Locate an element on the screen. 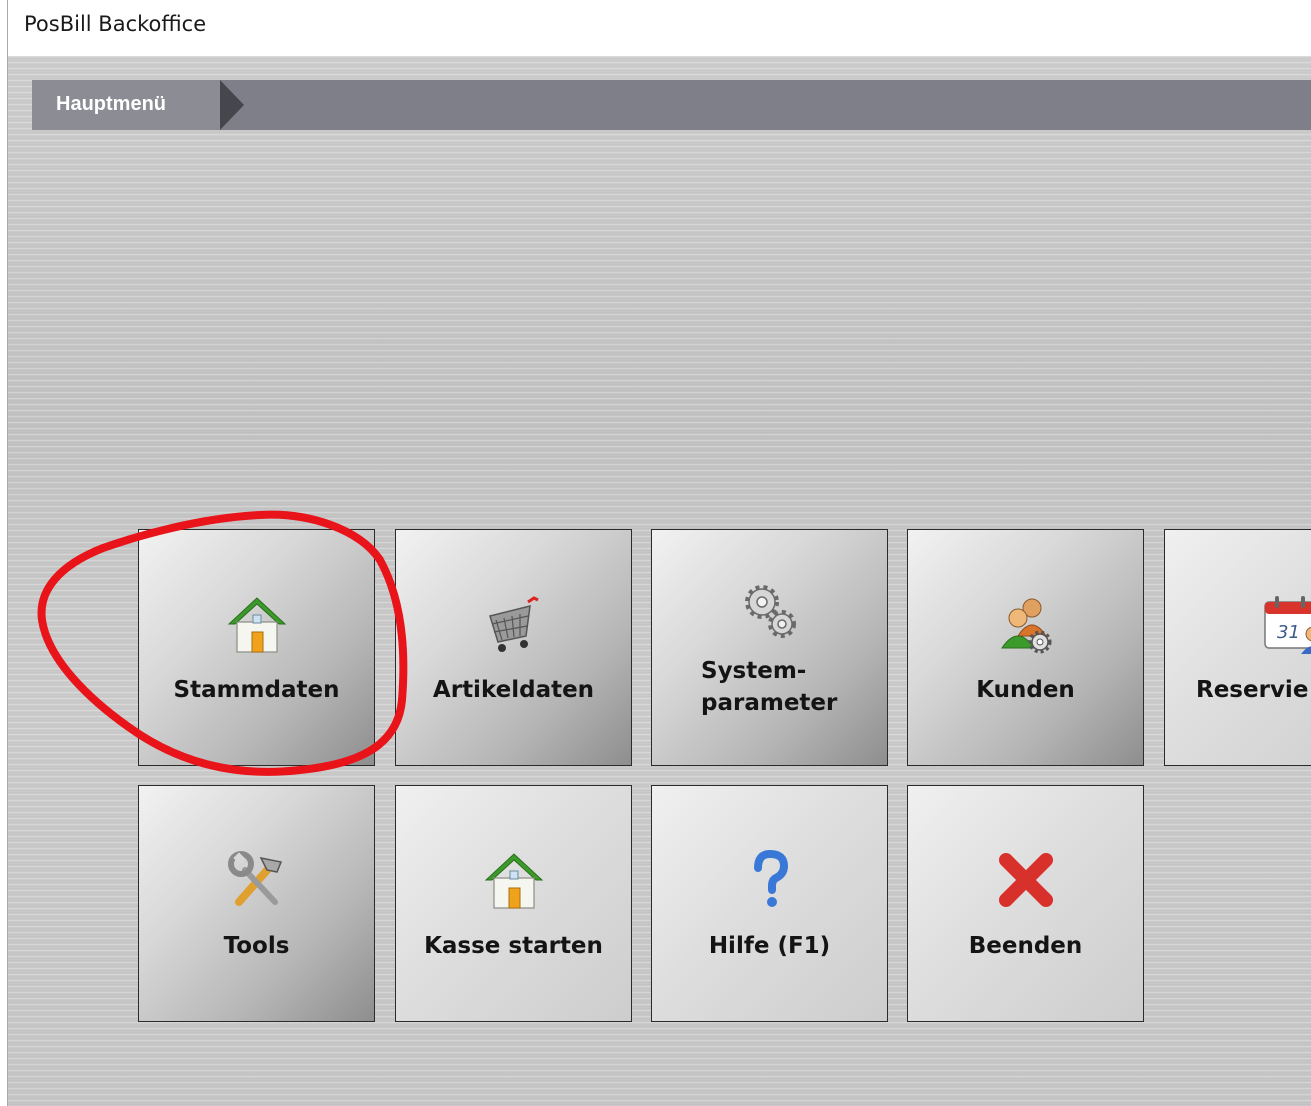 The width and height of the screenshot is (1311, 1106). tile-beenden: Beenden is located at coordinates (1025, 903).